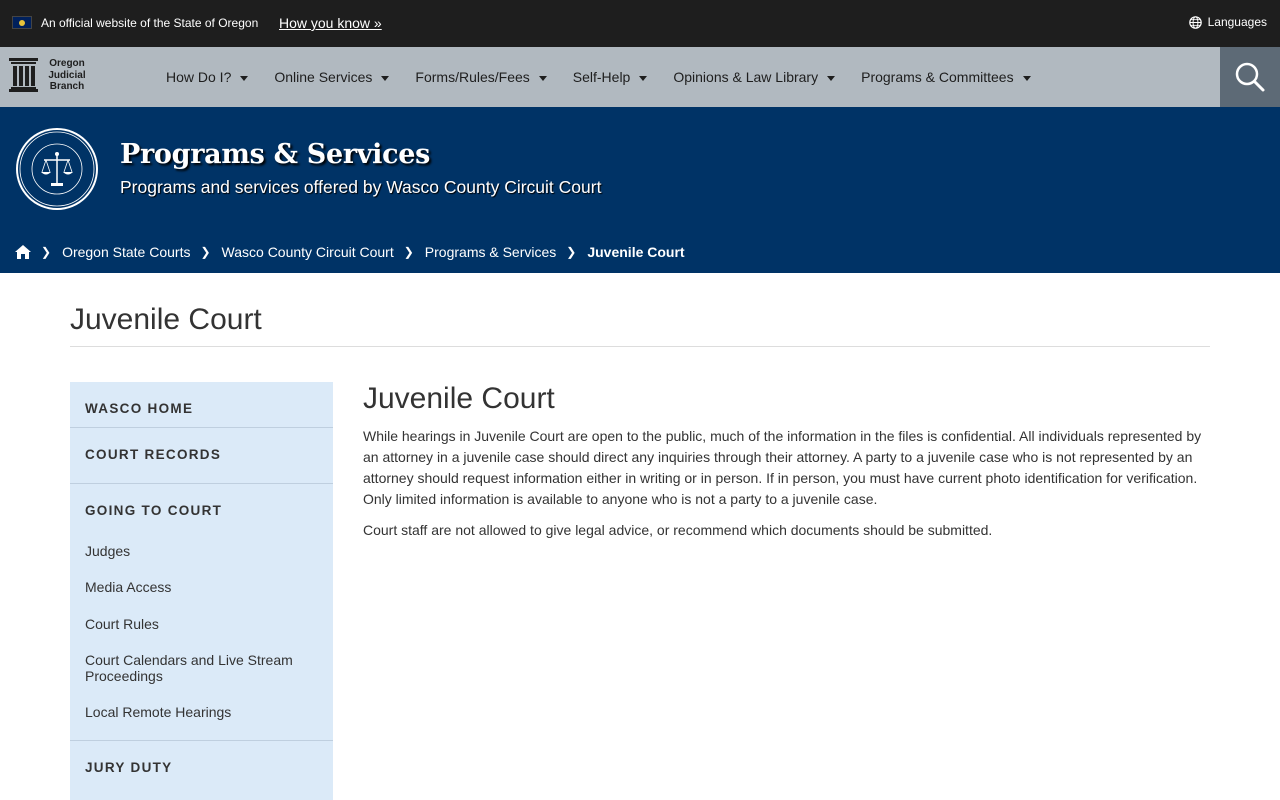 This screenshot has width=1280, height=800. What do you see at coordinates (308, 252) in the screenshot?
I see `breadcrumb-wasco-county-circuit-court: Wasco County Circuit Court` at bounding box center [308, 252].